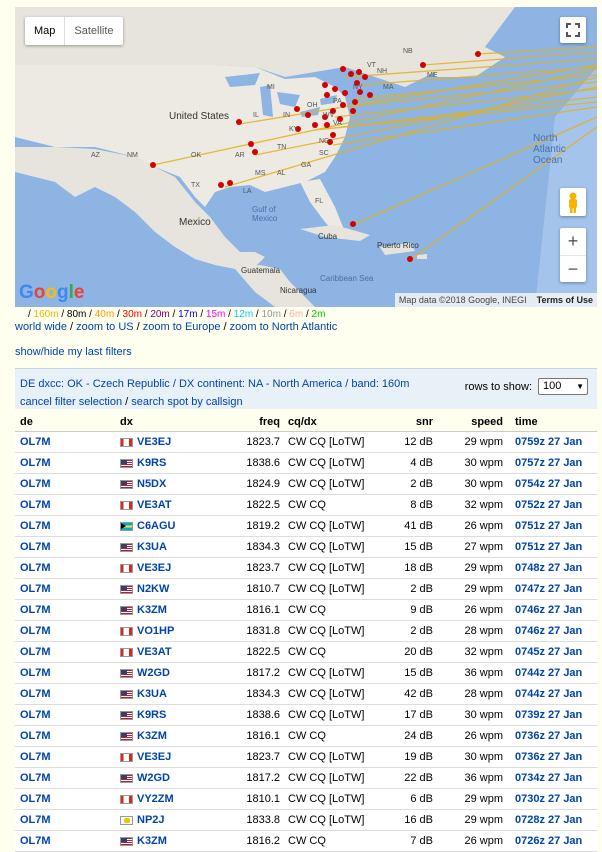 The height and width of the screenshot is (852, 602). What do you see at coordinates (548, 589) in the screenshot?
I see `time-link: 0747z 27 Jan` at bounding box center [548, 589].